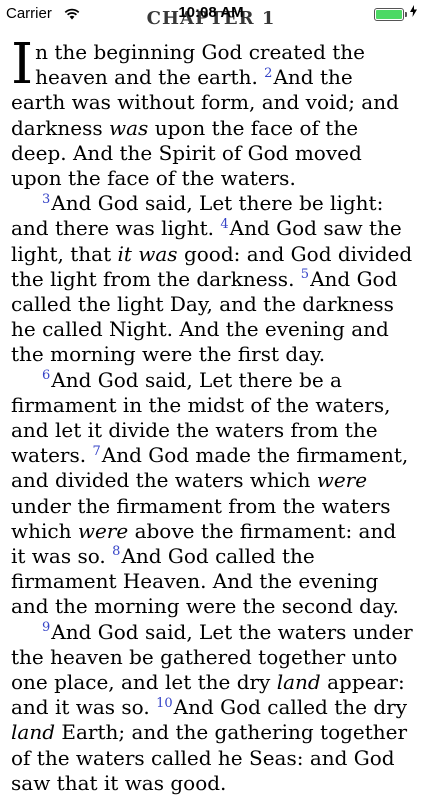 Image resolution: width=422 pixels, height=796 pixels. What do you see at coordinates (116, 551) in the screenshot?
I see `verse-number-8: 8` at bounding box center [116, 551].